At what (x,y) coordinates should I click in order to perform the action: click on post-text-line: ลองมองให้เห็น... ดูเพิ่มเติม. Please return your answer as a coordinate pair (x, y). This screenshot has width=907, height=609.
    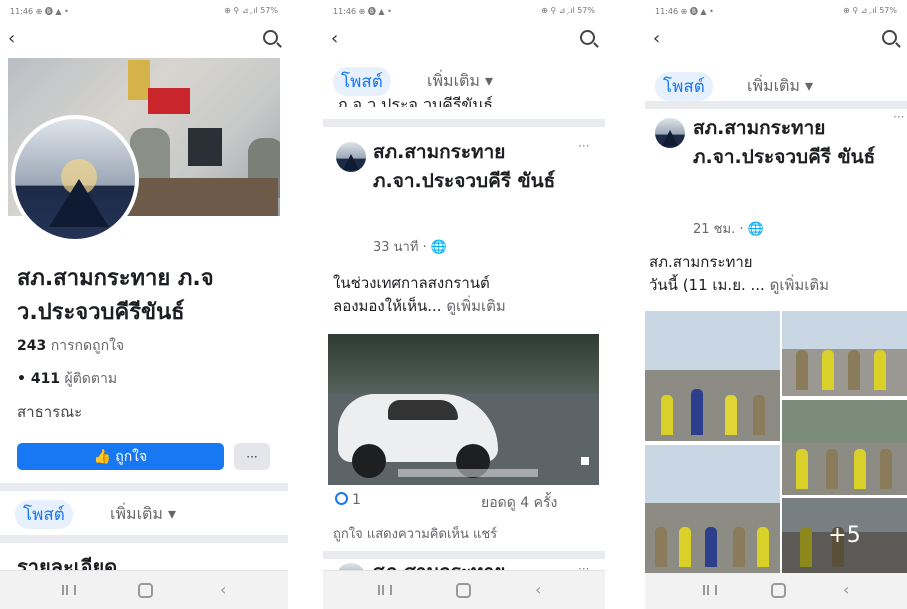
    Looking at the image, I should click on (465, 306).